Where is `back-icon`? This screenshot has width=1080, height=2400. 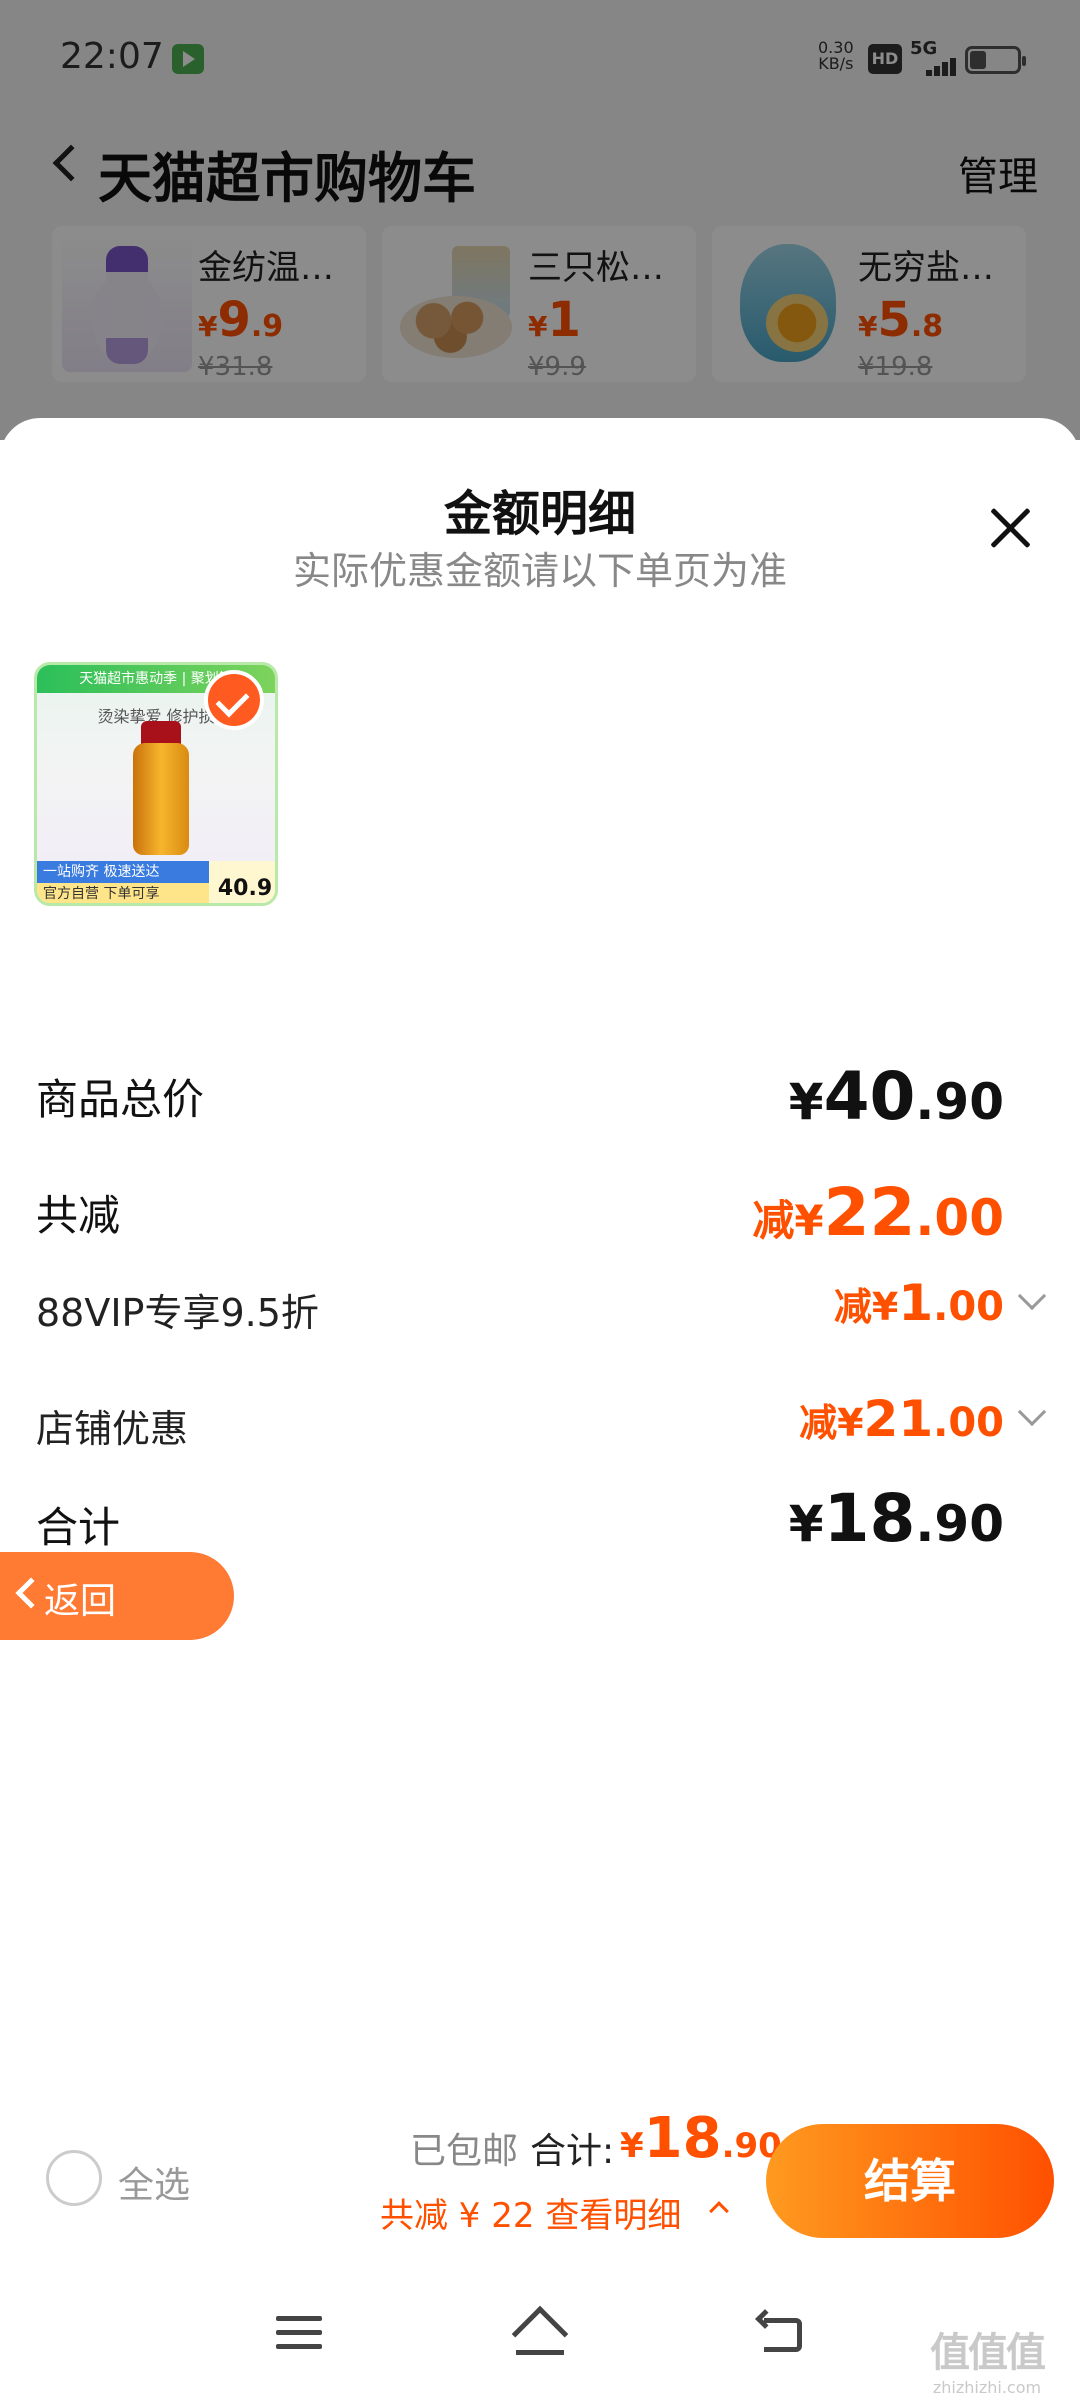
back-icon is located at coordinates (779, 2332).